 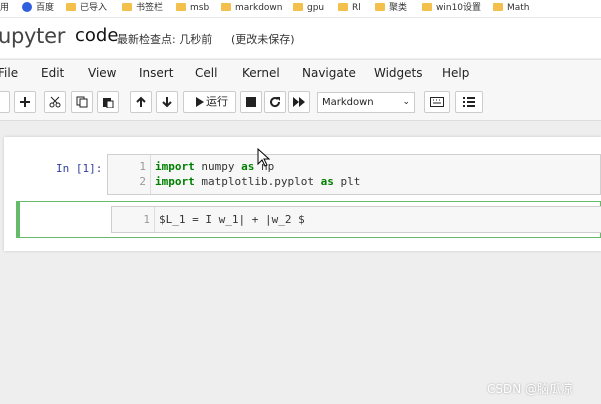 I want to click on restart-button, so click(x=275, y=102).